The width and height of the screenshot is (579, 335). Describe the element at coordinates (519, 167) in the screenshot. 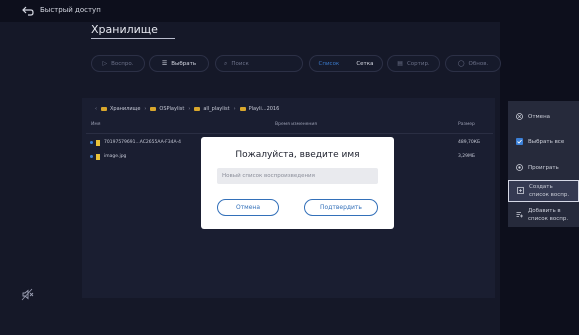

I see `play-circle-icon` at that location.